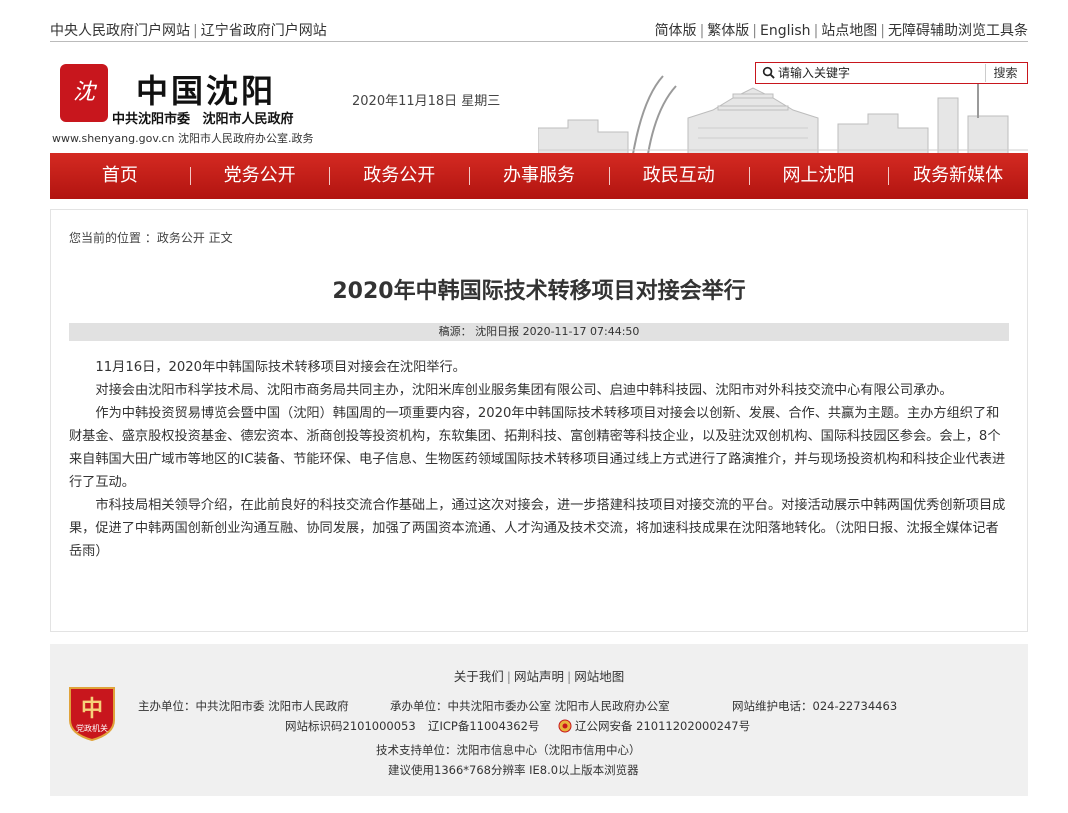  What do you see at coordinates (259, 176) in the screenshot?
I see `nav-item-party-affairs: 党务公开` at bounding box center [259, 176].